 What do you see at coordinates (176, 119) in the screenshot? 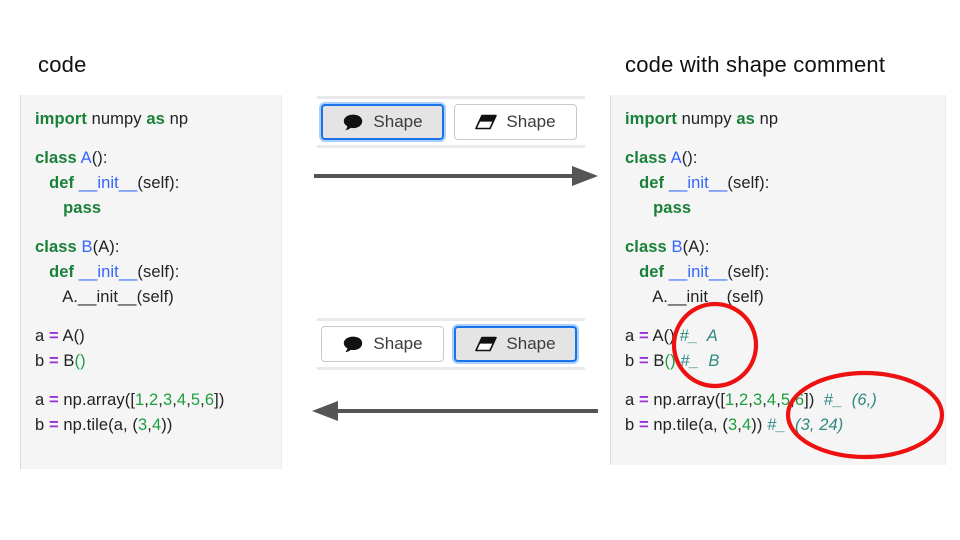
I see `code-token-plain: np` at bounding box center [176, 119].